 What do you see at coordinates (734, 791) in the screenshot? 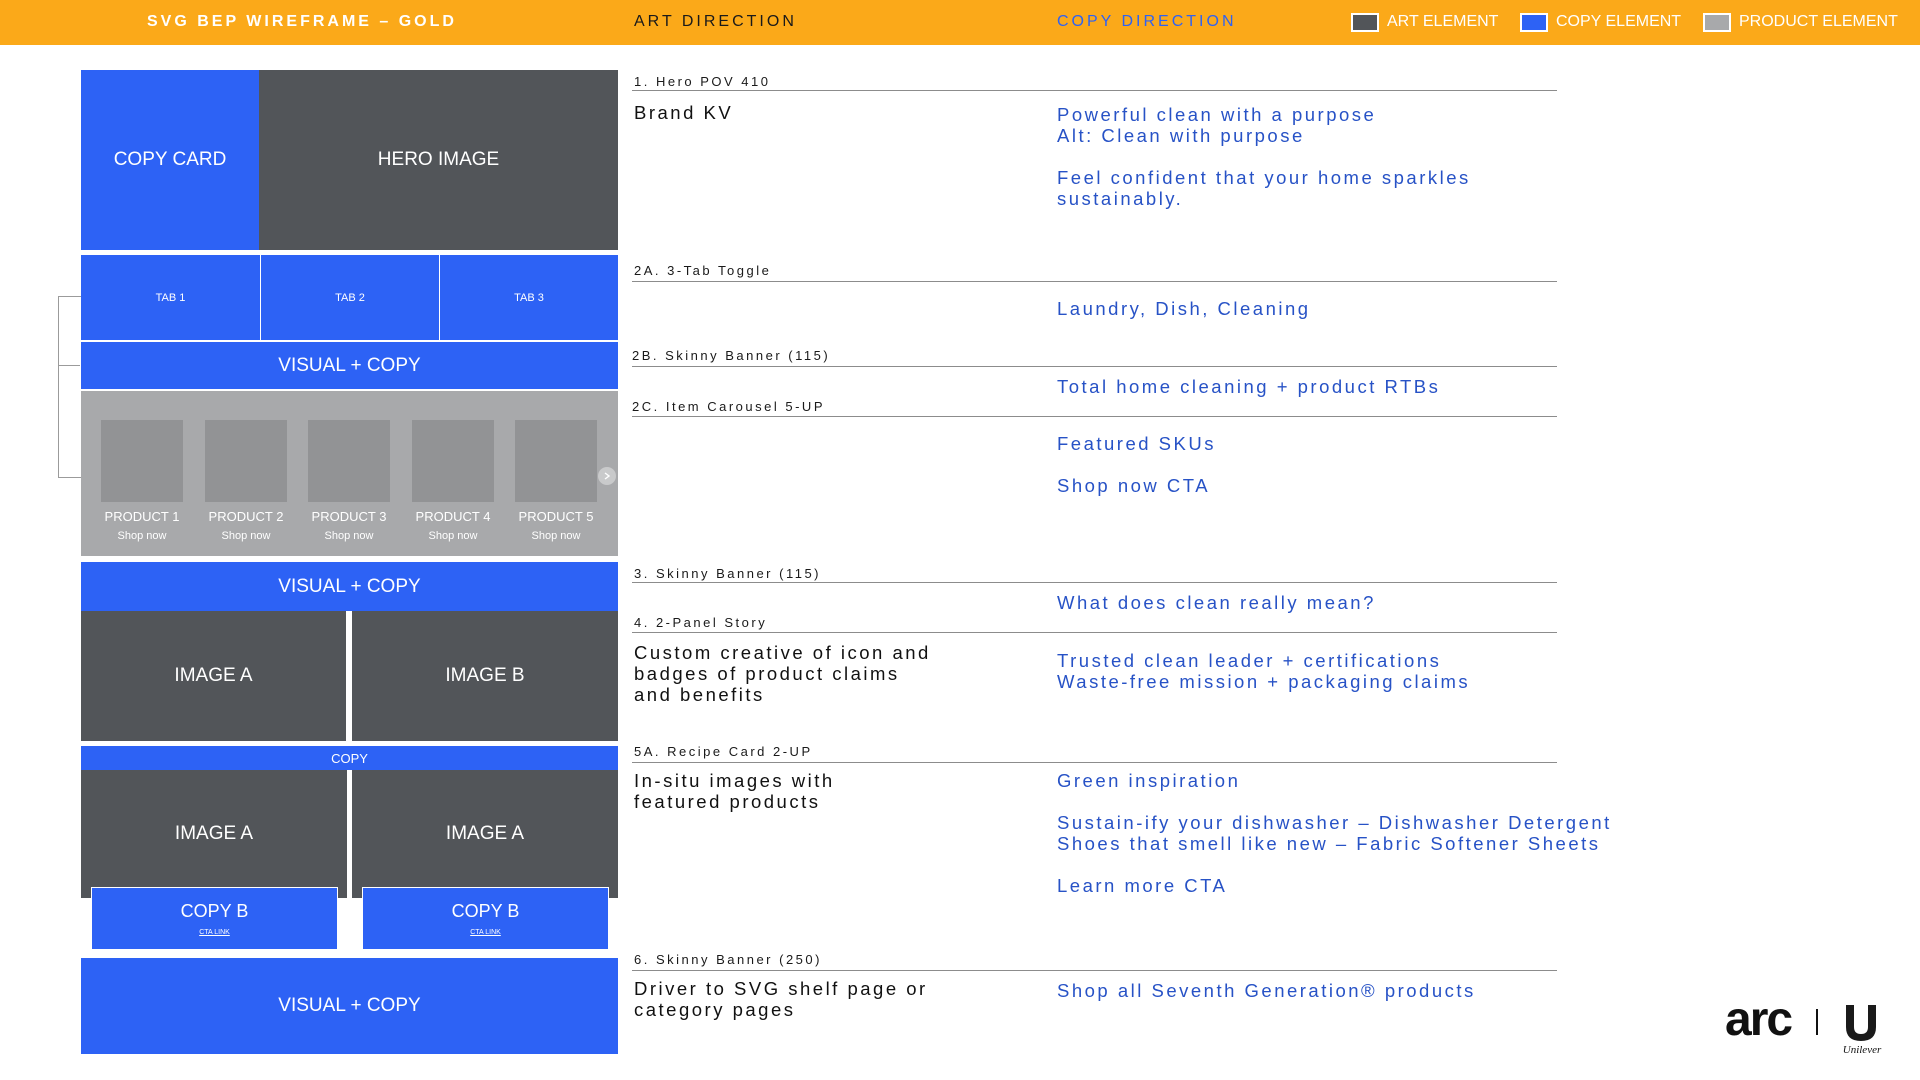
I see `section-5a-art: In-situ images with featured products` at bounding box center [734, 791].